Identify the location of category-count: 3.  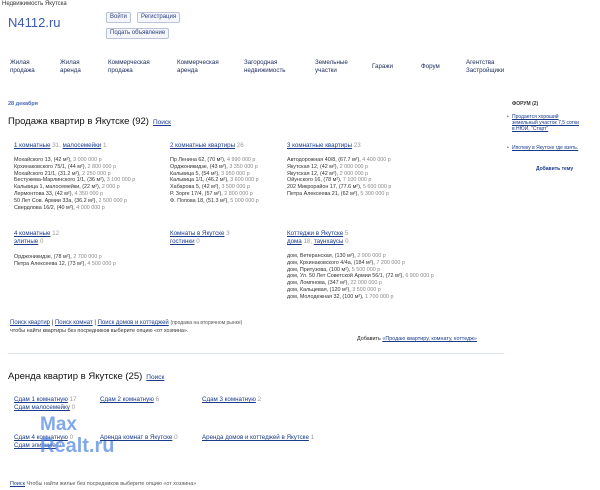
(228, 233).